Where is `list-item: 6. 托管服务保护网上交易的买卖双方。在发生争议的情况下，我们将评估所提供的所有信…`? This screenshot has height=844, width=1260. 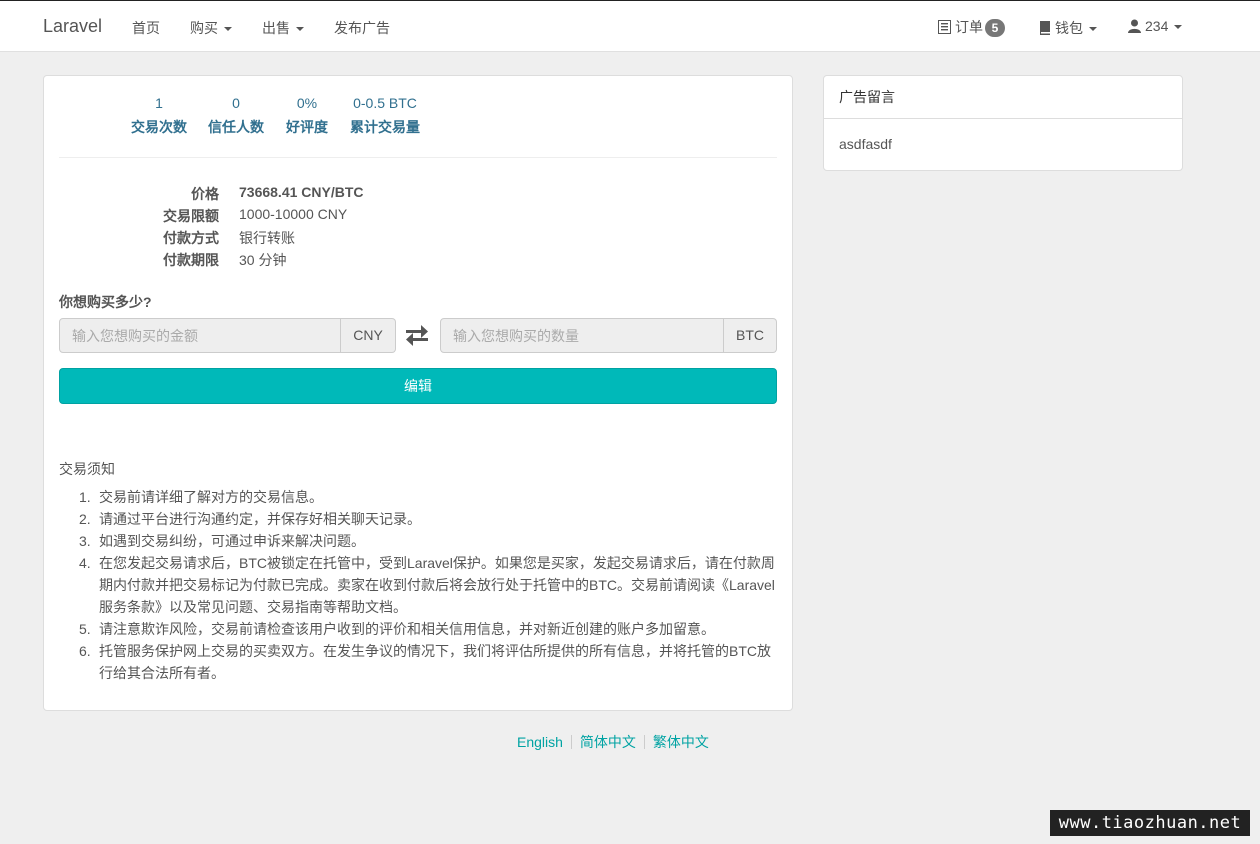 list-item: 6. 托管服务保护网上交易的买卖双方。在发生争议的情况下，我们将评估所提供的所有信… is located at coordinates (425, 662).